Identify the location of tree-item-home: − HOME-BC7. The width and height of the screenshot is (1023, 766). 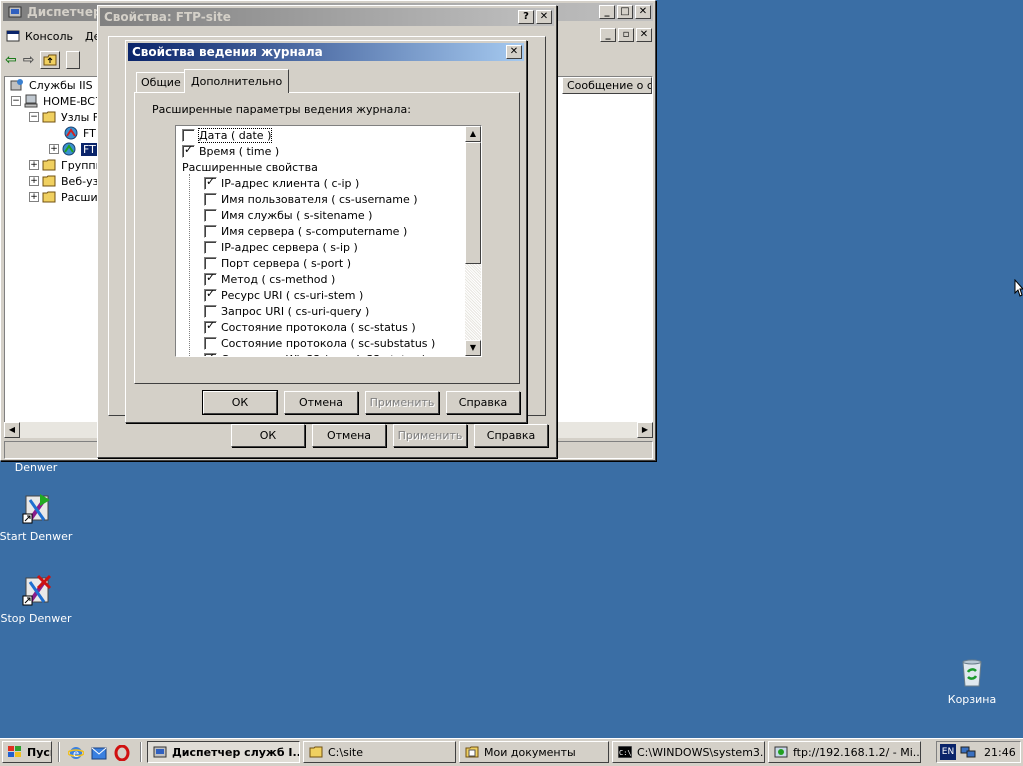
(56, 101).